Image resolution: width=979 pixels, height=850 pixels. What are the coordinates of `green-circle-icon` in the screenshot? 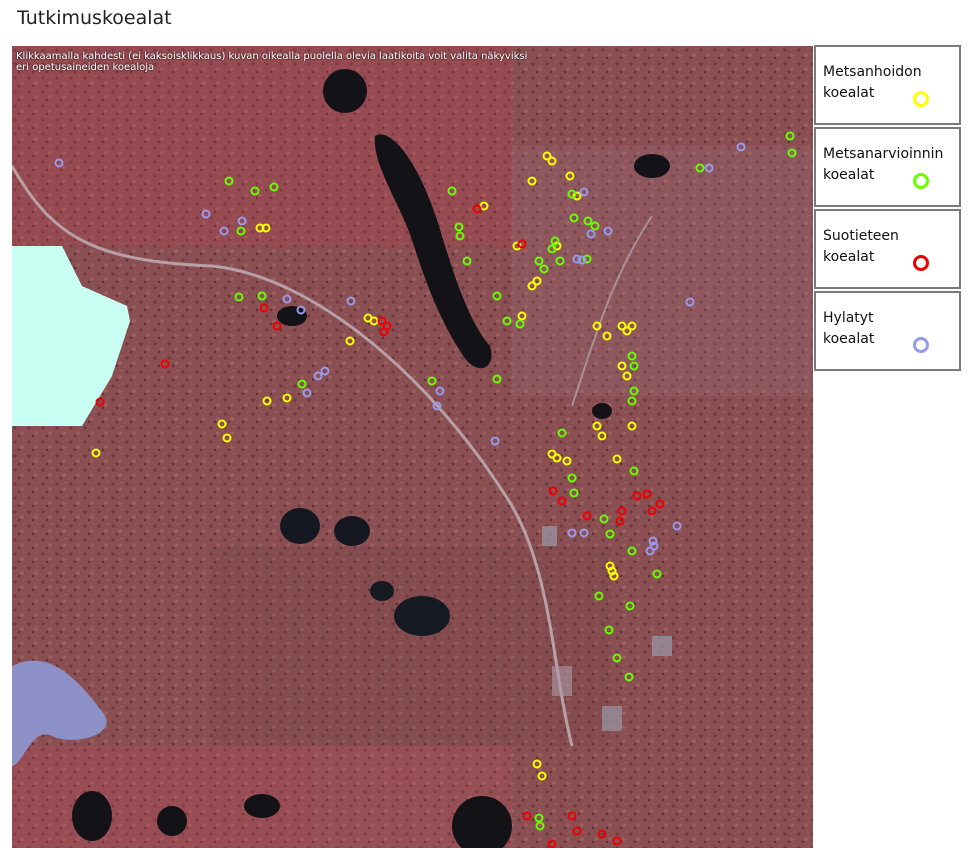 It's located at (921, 181).